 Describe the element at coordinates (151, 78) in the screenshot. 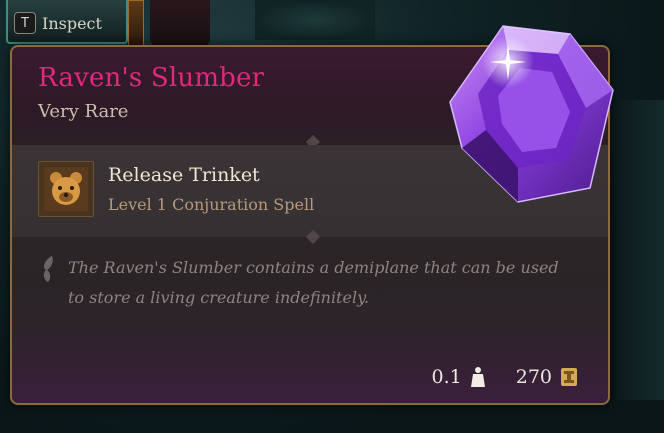

I see `item-name: Raven's Slumber` at that location.